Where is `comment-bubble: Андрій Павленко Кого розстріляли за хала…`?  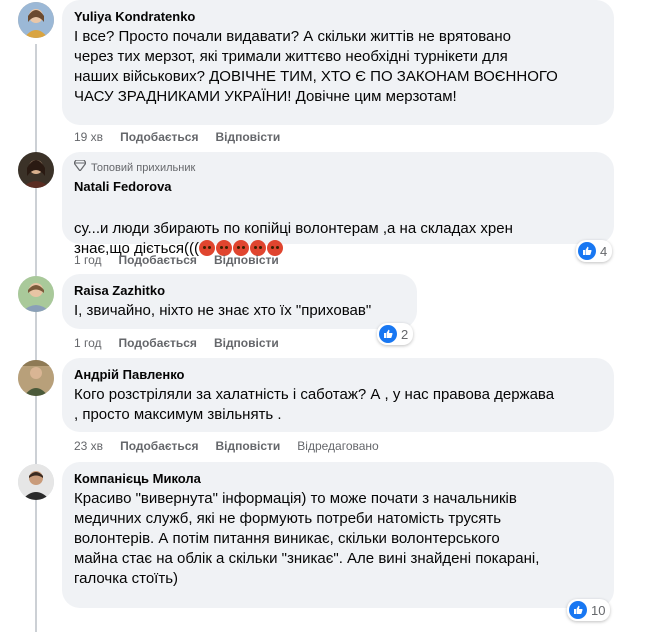 comment-bubble: Андрій Павленко Кого розстріляли за хала… is located at coordinates (338, 395).